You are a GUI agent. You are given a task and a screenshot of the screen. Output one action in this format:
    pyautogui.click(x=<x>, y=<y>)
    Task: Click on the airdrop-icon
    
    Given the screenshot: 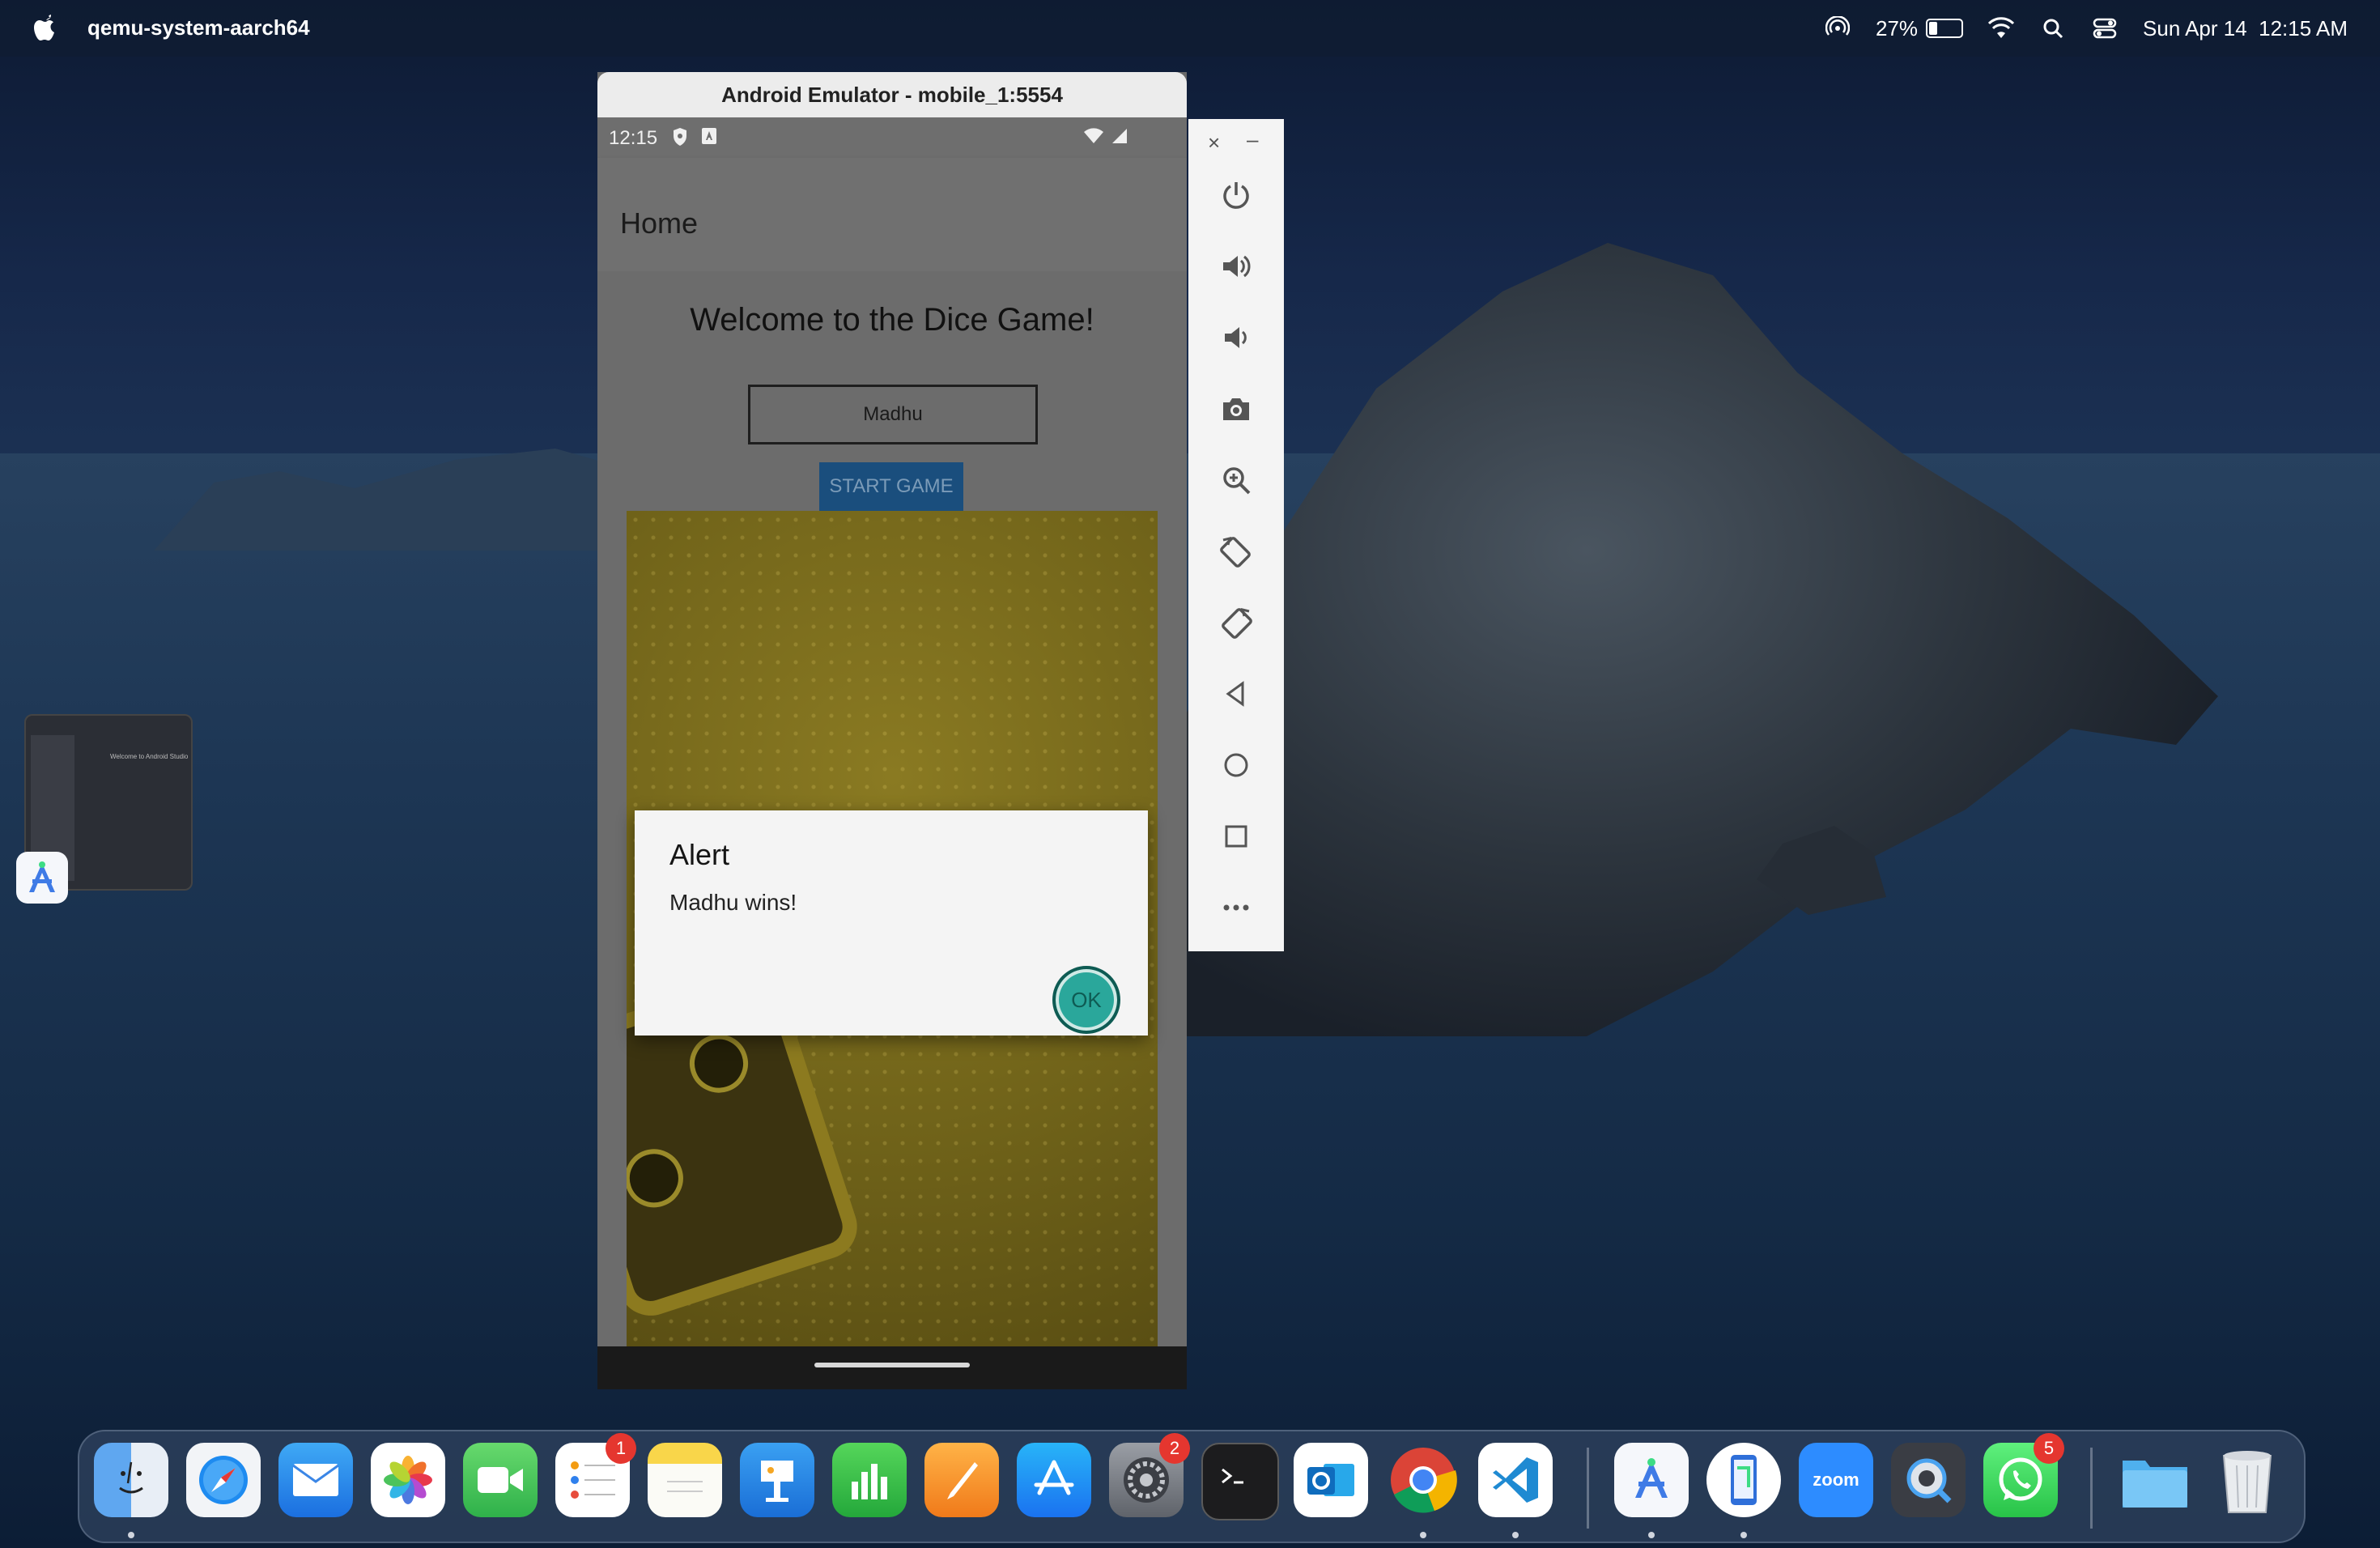 What is the action you would take?
    pyautogui.click(x=1838, y=29)
    